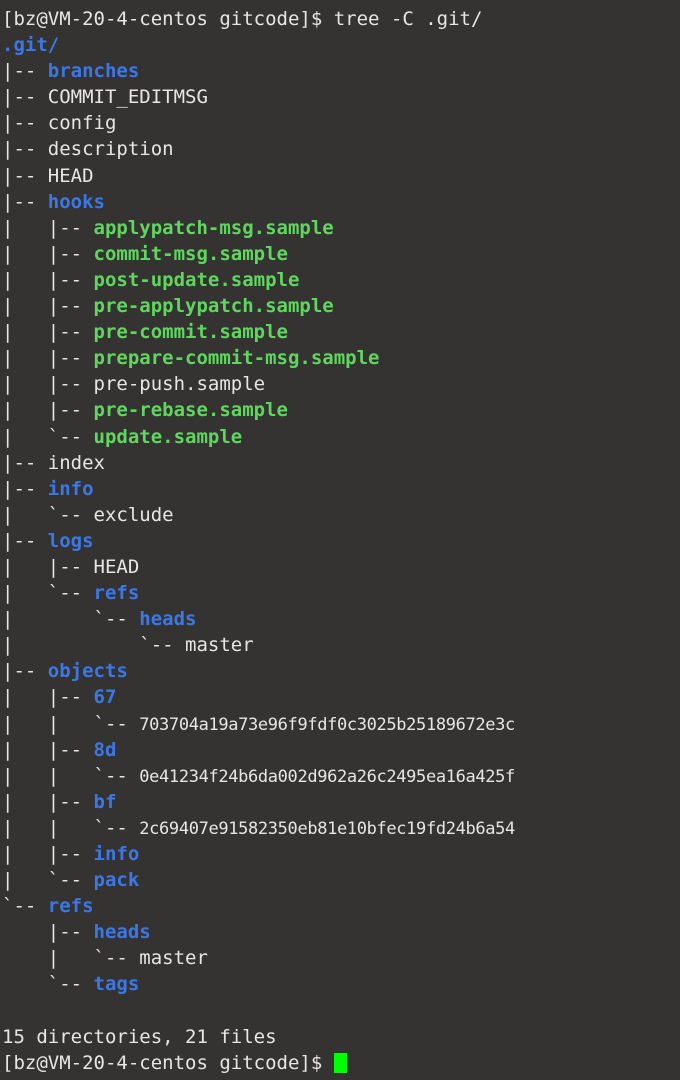 Image resolution: width=680 pixels, height=1080 pixels. What do you see at coordinates (31, 45) in the screenshot?
I see `tree-directory-name: .git/` at bounding box center [31, 45].